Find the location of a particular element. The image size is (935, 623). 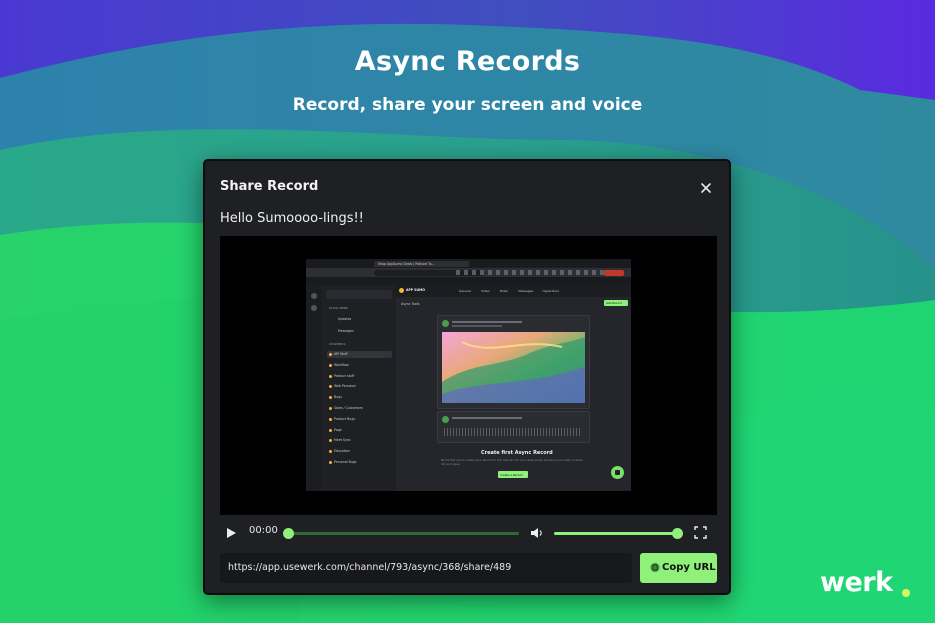

channels-label: CHANNELS is located at coordinates (337, 344).